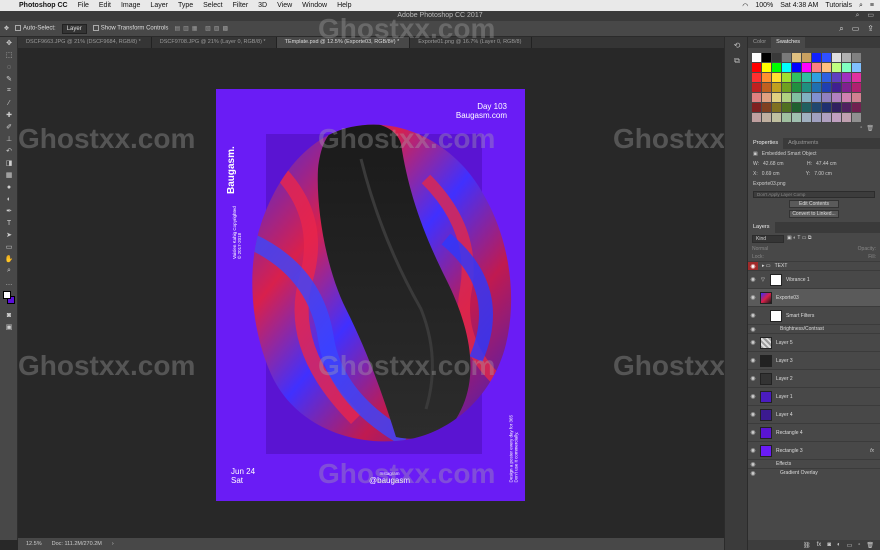 This screenshot has height=550, width=880. Describe the element at coordinates (839, 545) in the screenshot. I see `adjustment-layer-icon: ◐` at that location.